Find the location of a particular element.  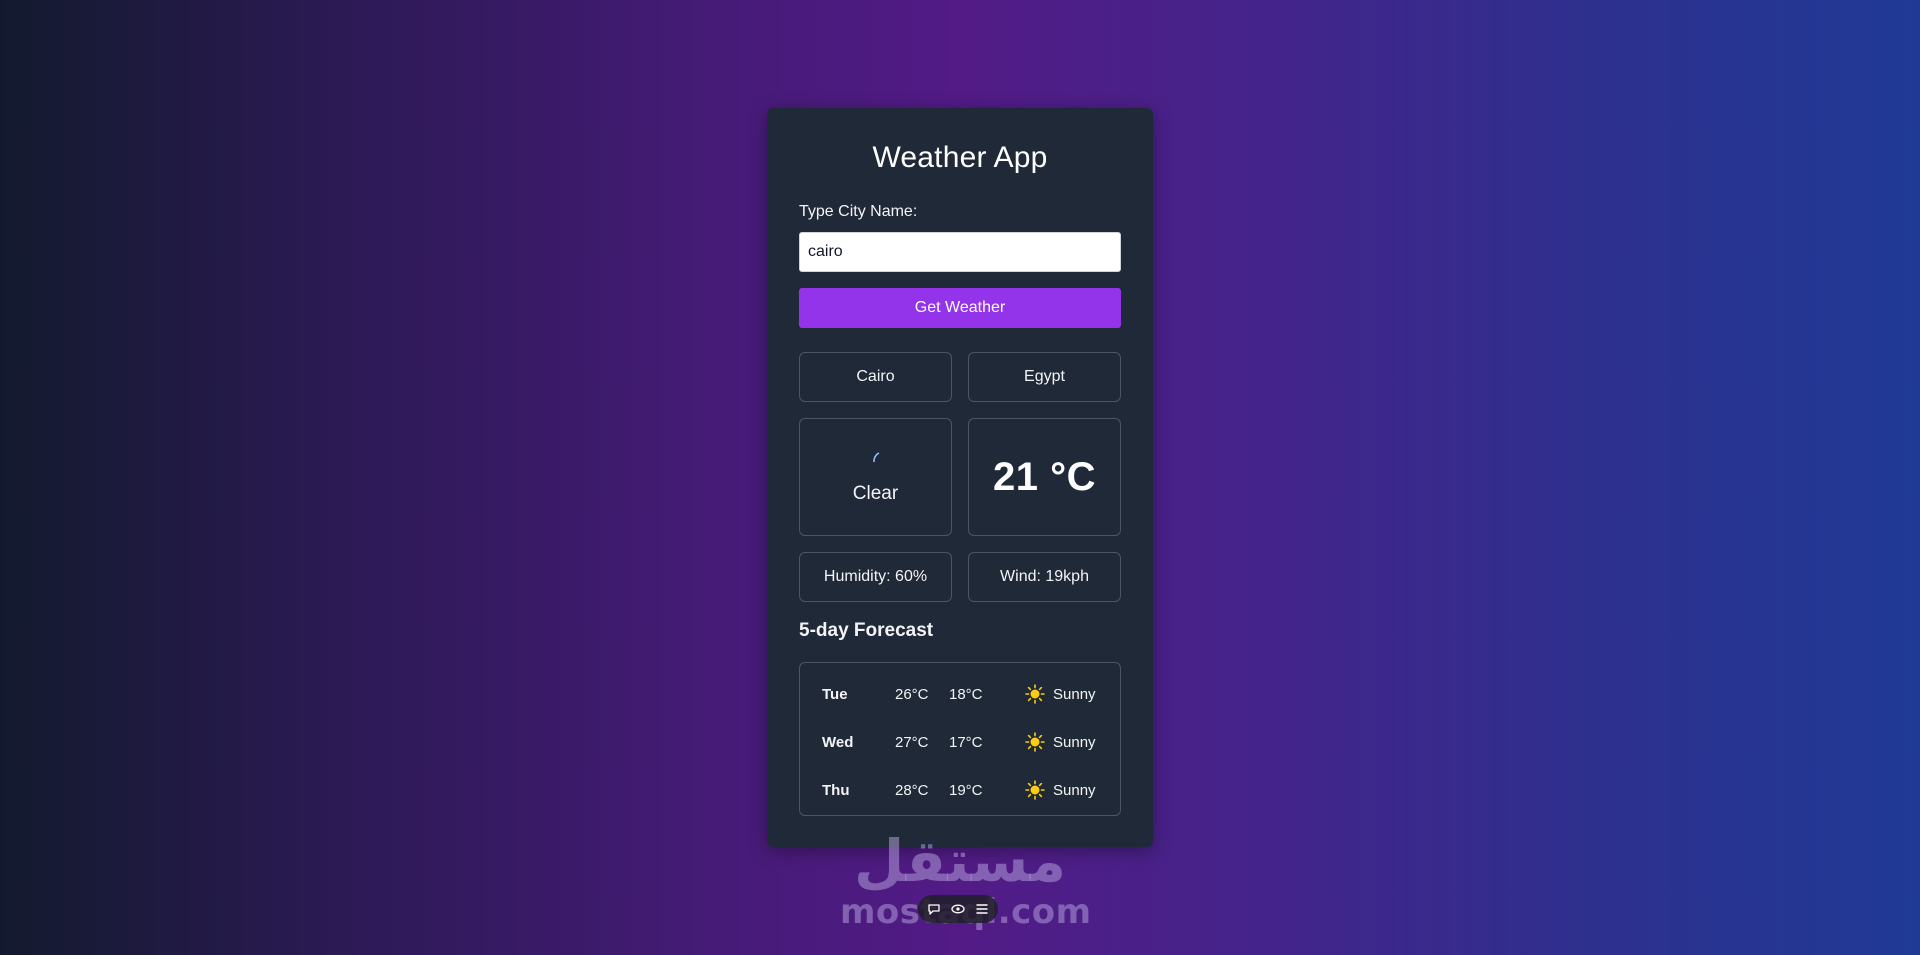

comment-icon is located at coordinates (934, 909).